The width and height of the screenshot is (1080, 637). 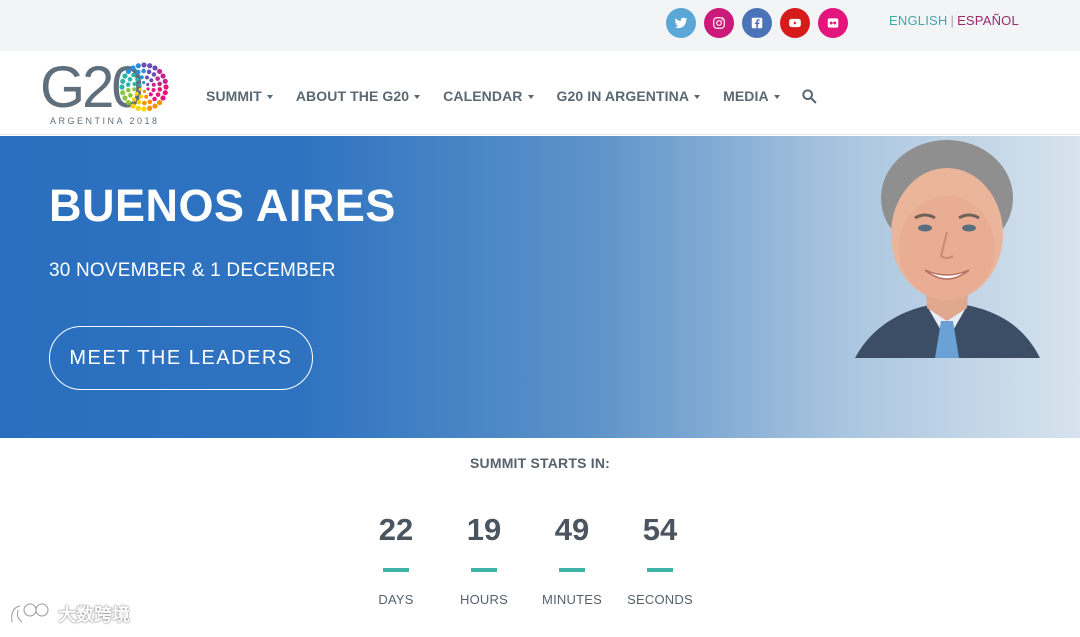 I want to click on nav-item-calendar: CALENDAR, so click(x=488, y=96).